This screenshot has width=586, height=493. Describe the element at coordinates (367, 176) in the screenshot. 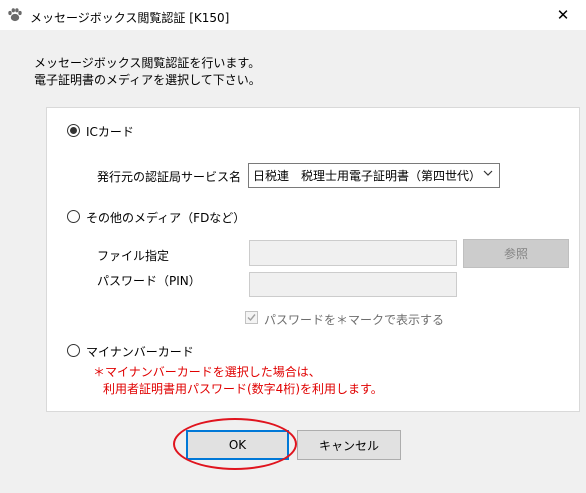

I see `service-select-value: 日税連 税理士用電子証明書（第四世代）` at that location.